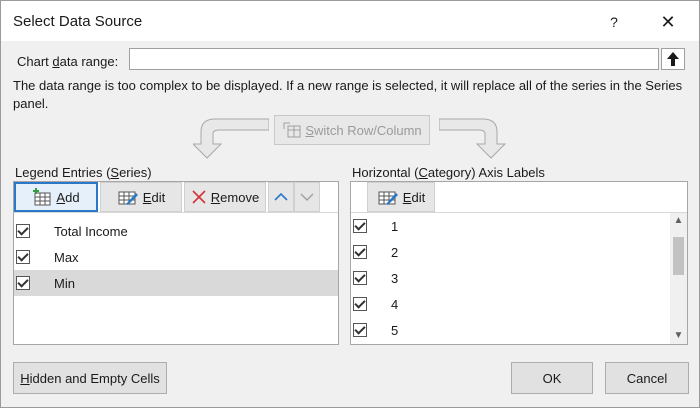 Image resolution: width=700 pixels, height=408 pixels. I want to click on axis-label-value: 3, so click(395, 278).